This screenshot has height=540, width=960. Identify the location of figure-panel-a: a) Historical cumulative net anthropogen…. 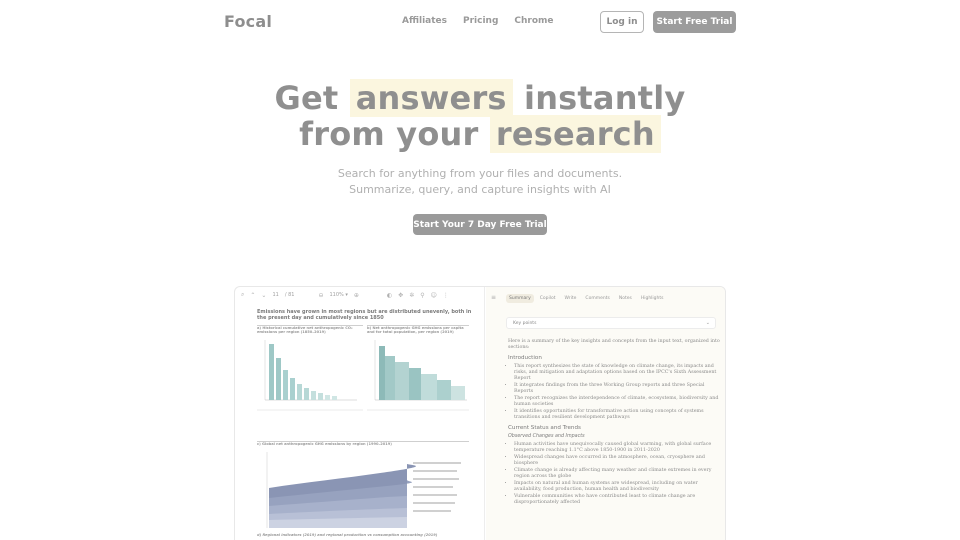
(310, 369).